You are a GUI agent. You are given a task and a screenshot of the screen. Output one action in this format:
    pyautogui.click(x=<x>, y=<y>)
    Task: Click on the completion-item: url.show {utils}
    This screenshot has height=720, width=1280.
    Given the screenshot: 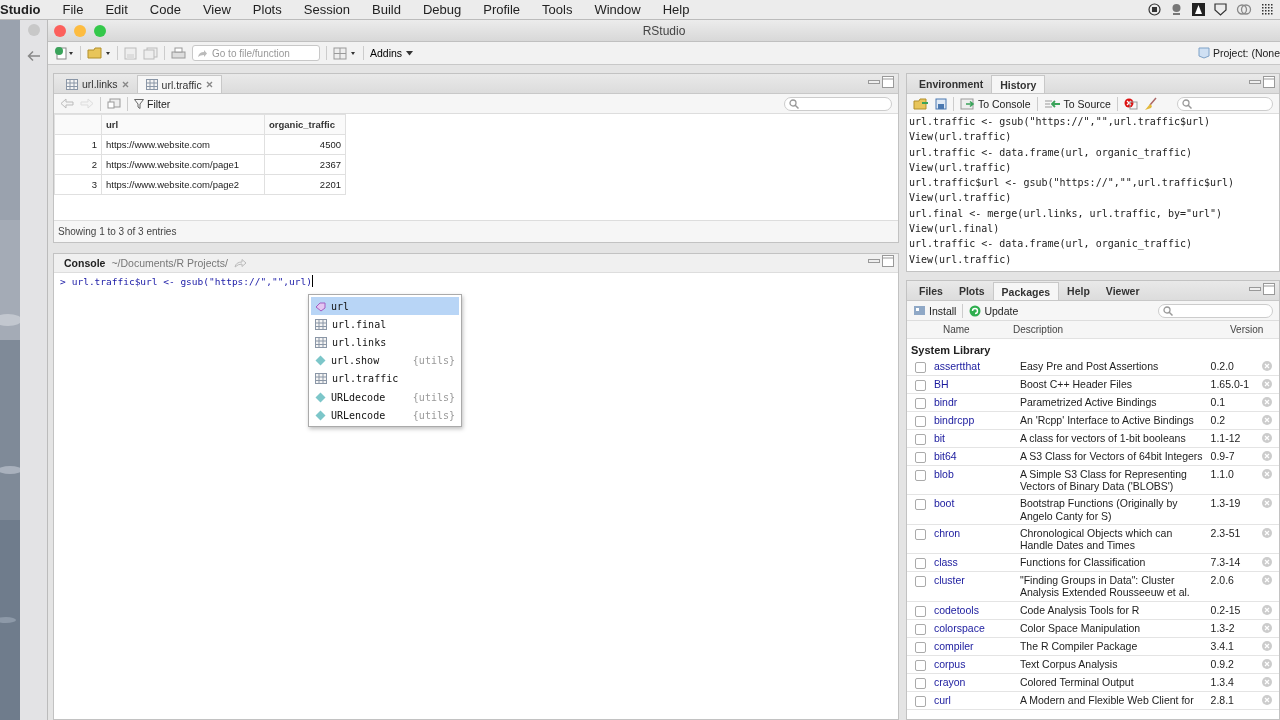 What is the action you would take?
    pyautogui.click(x=385, y=360)
    